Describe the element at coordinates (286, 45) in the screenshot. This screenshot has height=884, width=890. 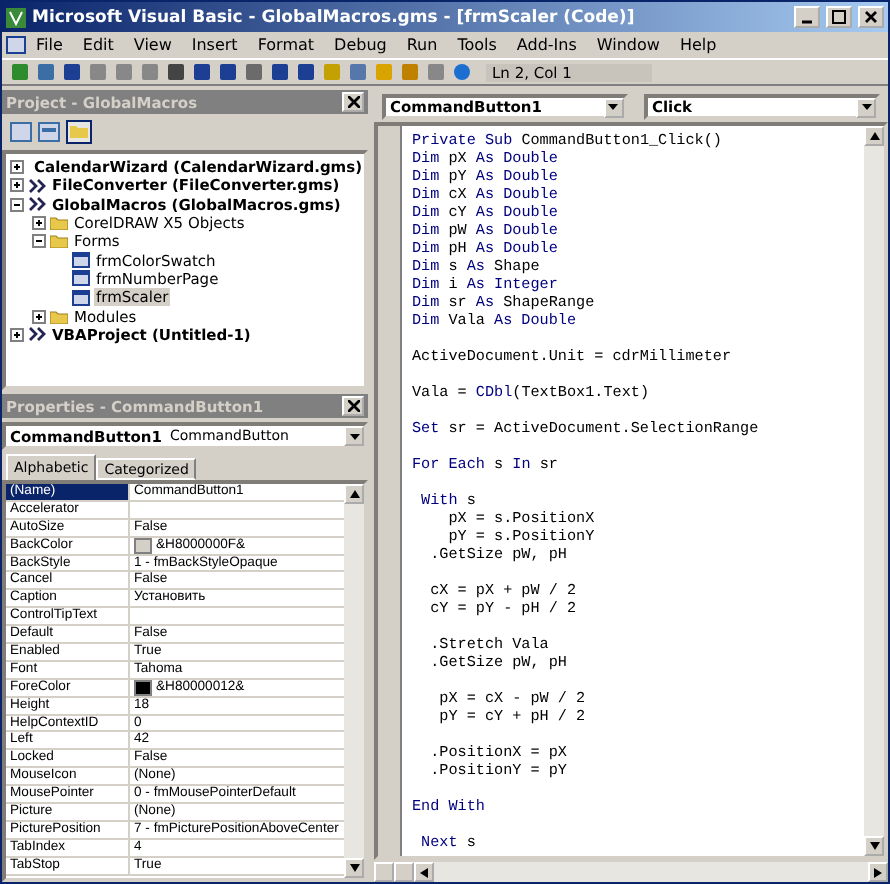
I see `menu-item: Format` at that location.